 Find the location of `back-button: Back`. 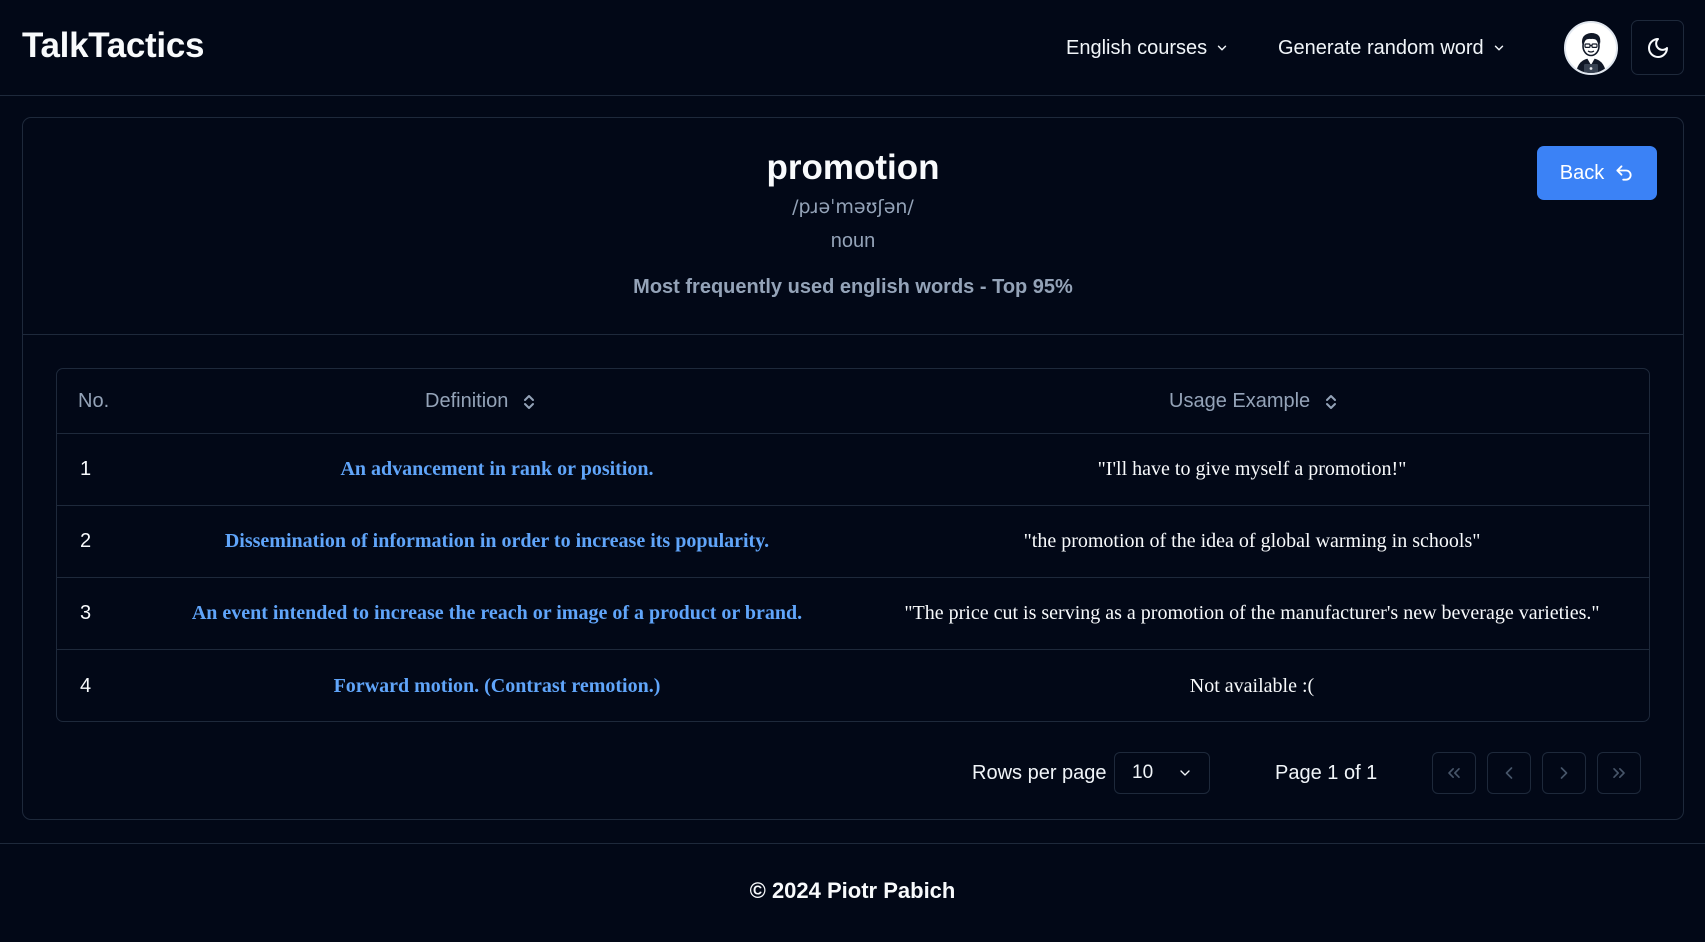

back-button: Back is located at coordinates (1597, 173).